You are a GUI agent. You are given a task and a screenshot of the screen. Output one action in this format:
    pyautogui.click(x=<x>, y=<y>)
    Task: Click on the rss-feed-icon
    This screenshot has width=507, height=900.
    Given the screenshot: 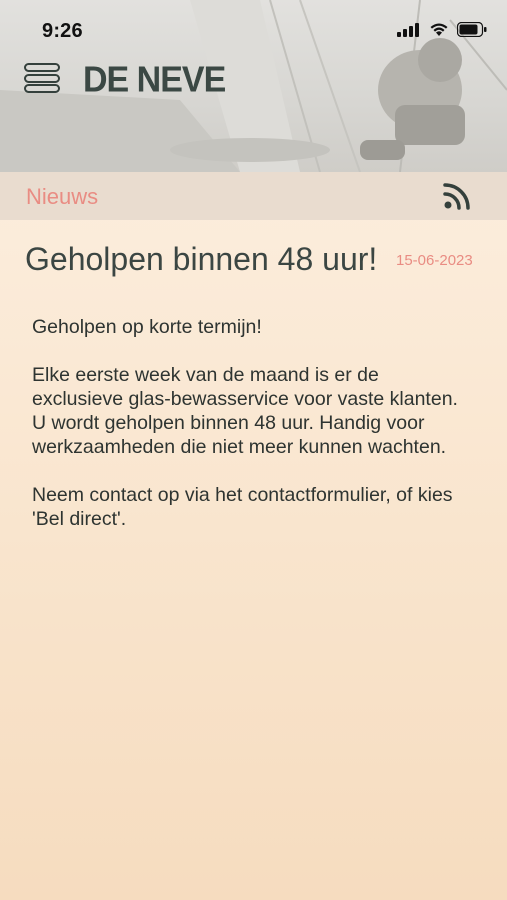 What is the action you would take?
    pyautogui.click(x=457, y=196)
    